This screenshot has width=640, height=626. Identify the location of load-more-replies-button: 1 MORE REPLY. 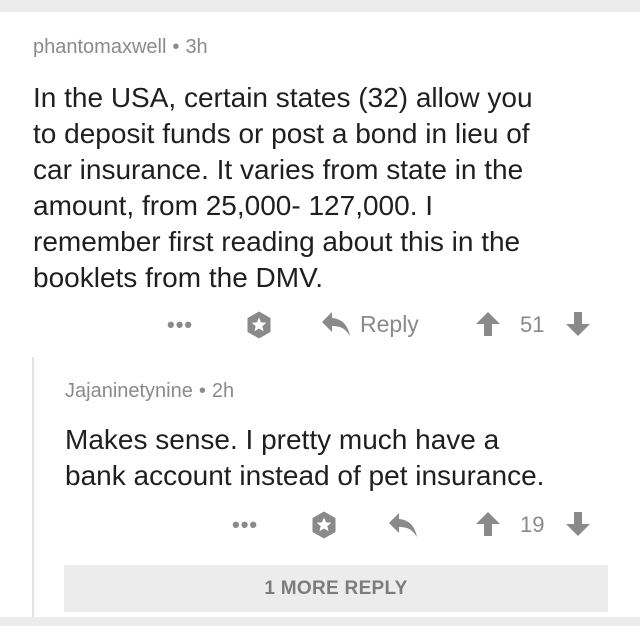
(336, 588).